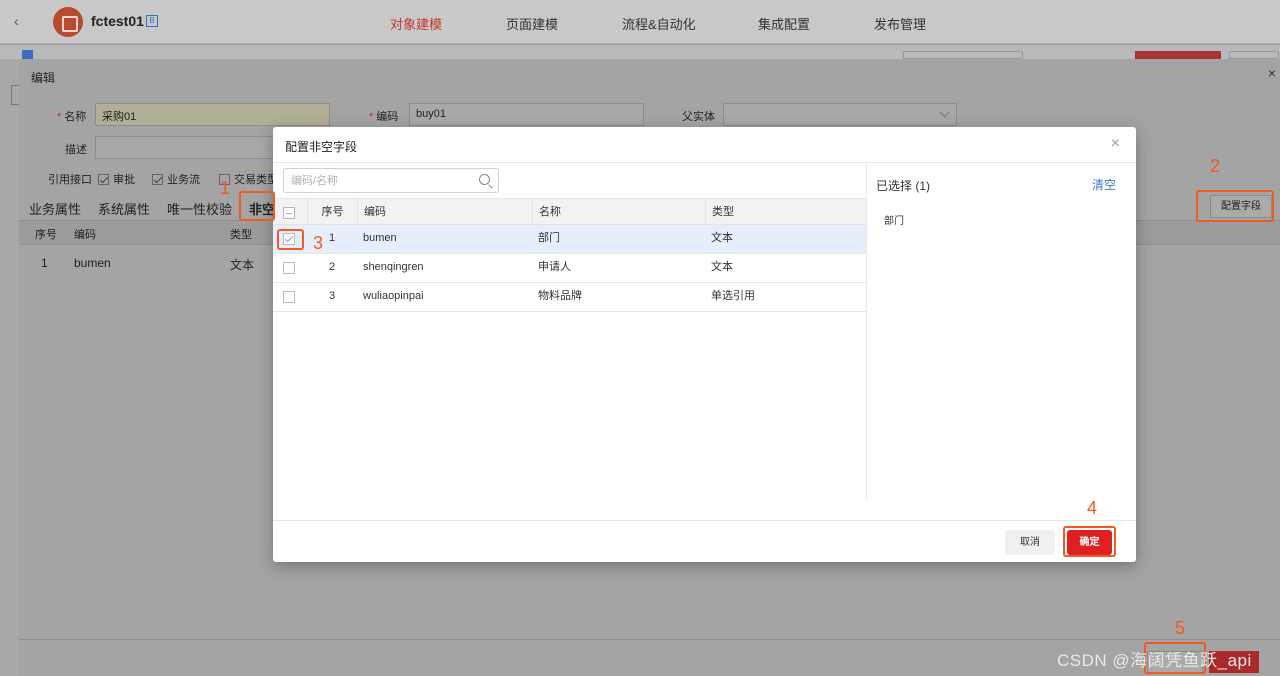  Describe the element at coordinates (55, 208) in the screenshot. I see `tab-business-attrs: 业务属性` at that location.